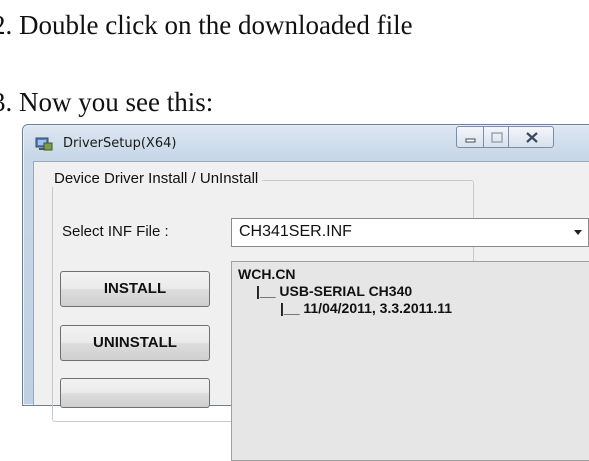 The image size is (589, 461). What do you see at coordinates (135, 393) in the screenshot?
I see `help-button` at bounding box center [135, 393].